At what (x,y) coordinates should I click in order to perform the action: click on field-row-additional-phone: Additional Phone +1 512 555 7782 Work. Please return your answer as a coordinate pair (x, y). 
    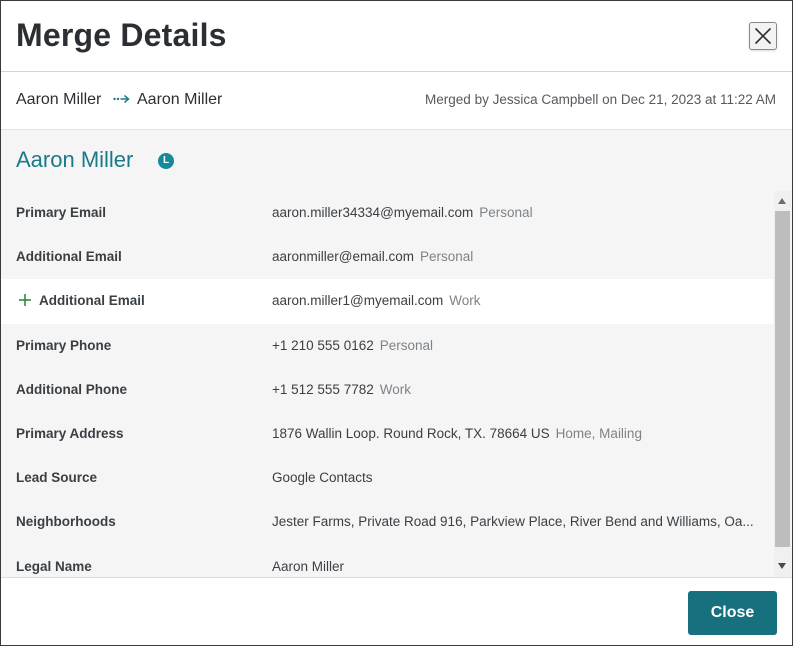
    Looking at the image, I should click on (387, 390).